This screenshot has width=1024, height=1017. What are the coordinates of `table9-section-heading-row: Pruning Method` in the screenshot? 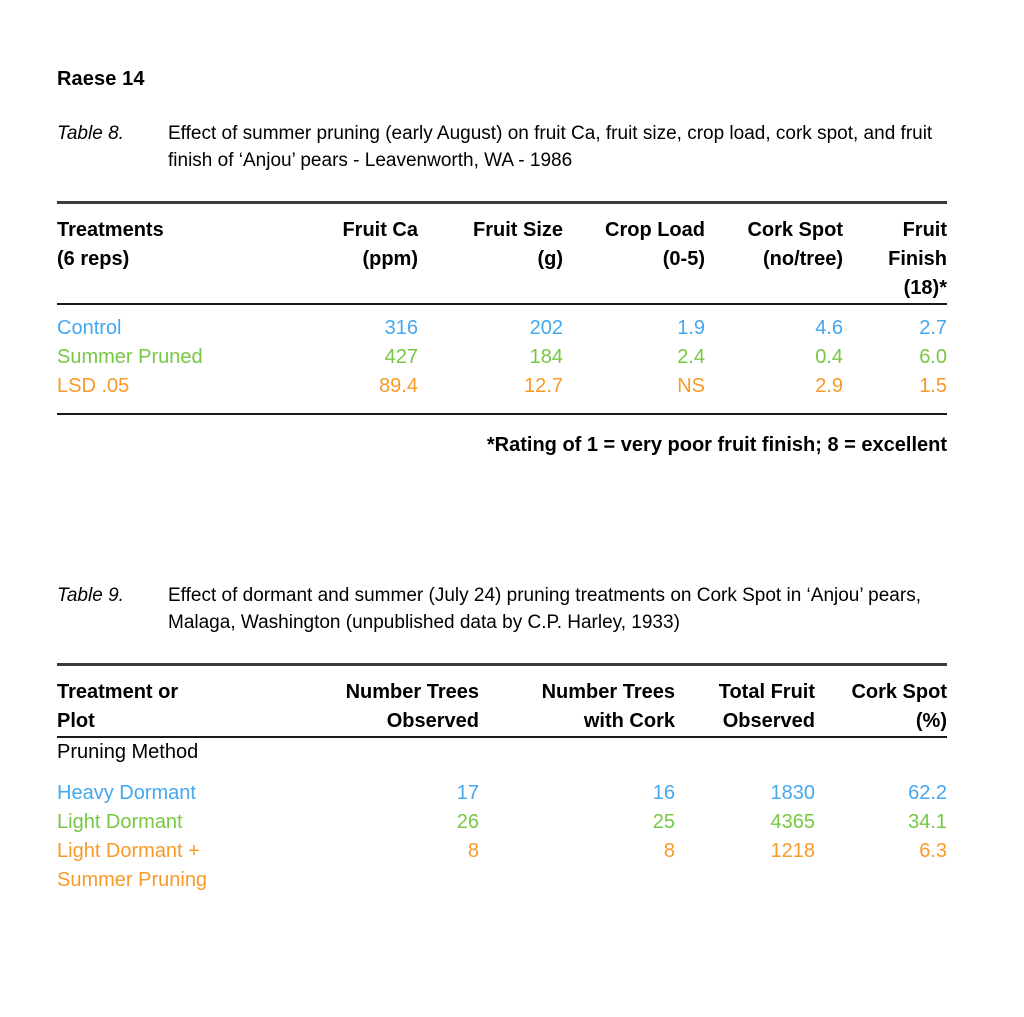 It's located at (502, 752).